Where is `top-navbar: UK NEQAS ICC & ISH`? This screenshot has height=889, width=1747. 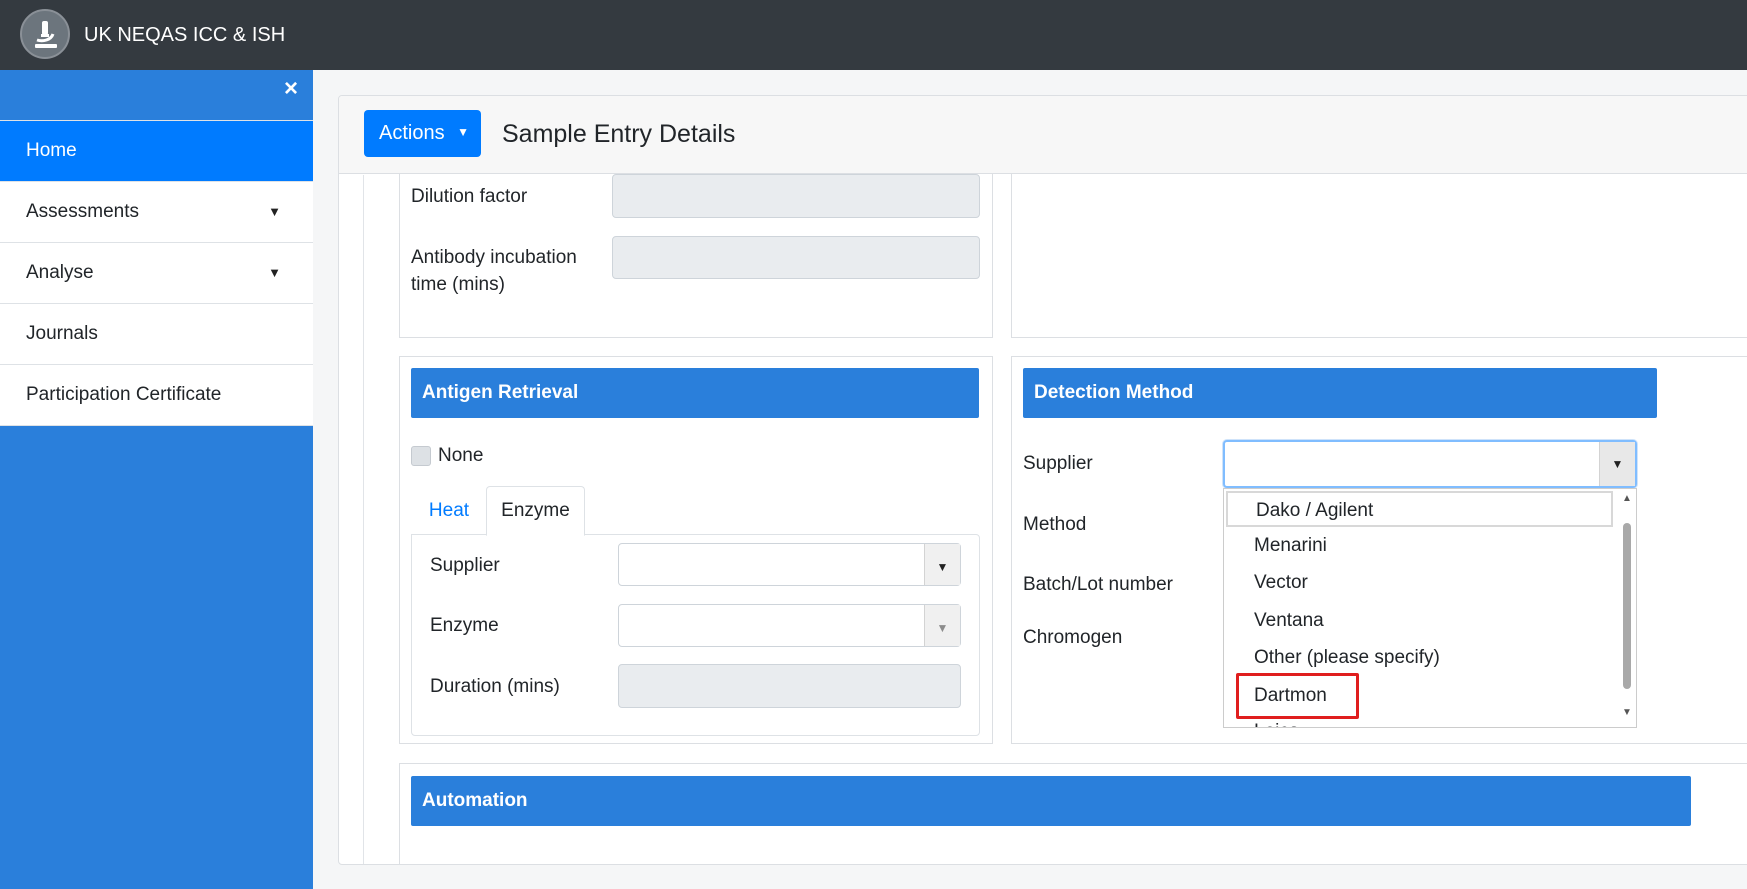
top-navbar: UK NEQAS ICC & ISH is located at coordinates (873, 35).